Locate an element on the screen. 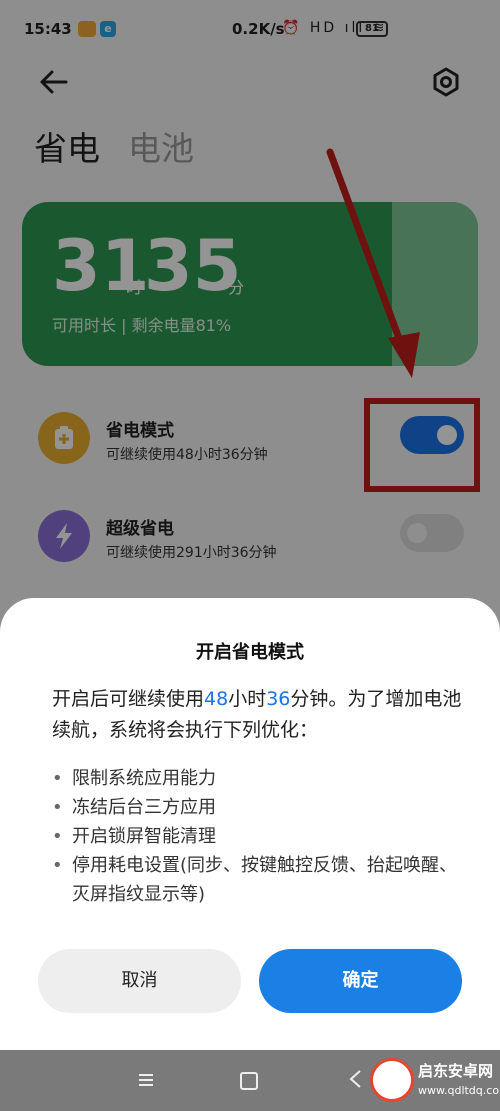  list-item: 开启锁屏智能清理 is located at coordinates (258, 836).